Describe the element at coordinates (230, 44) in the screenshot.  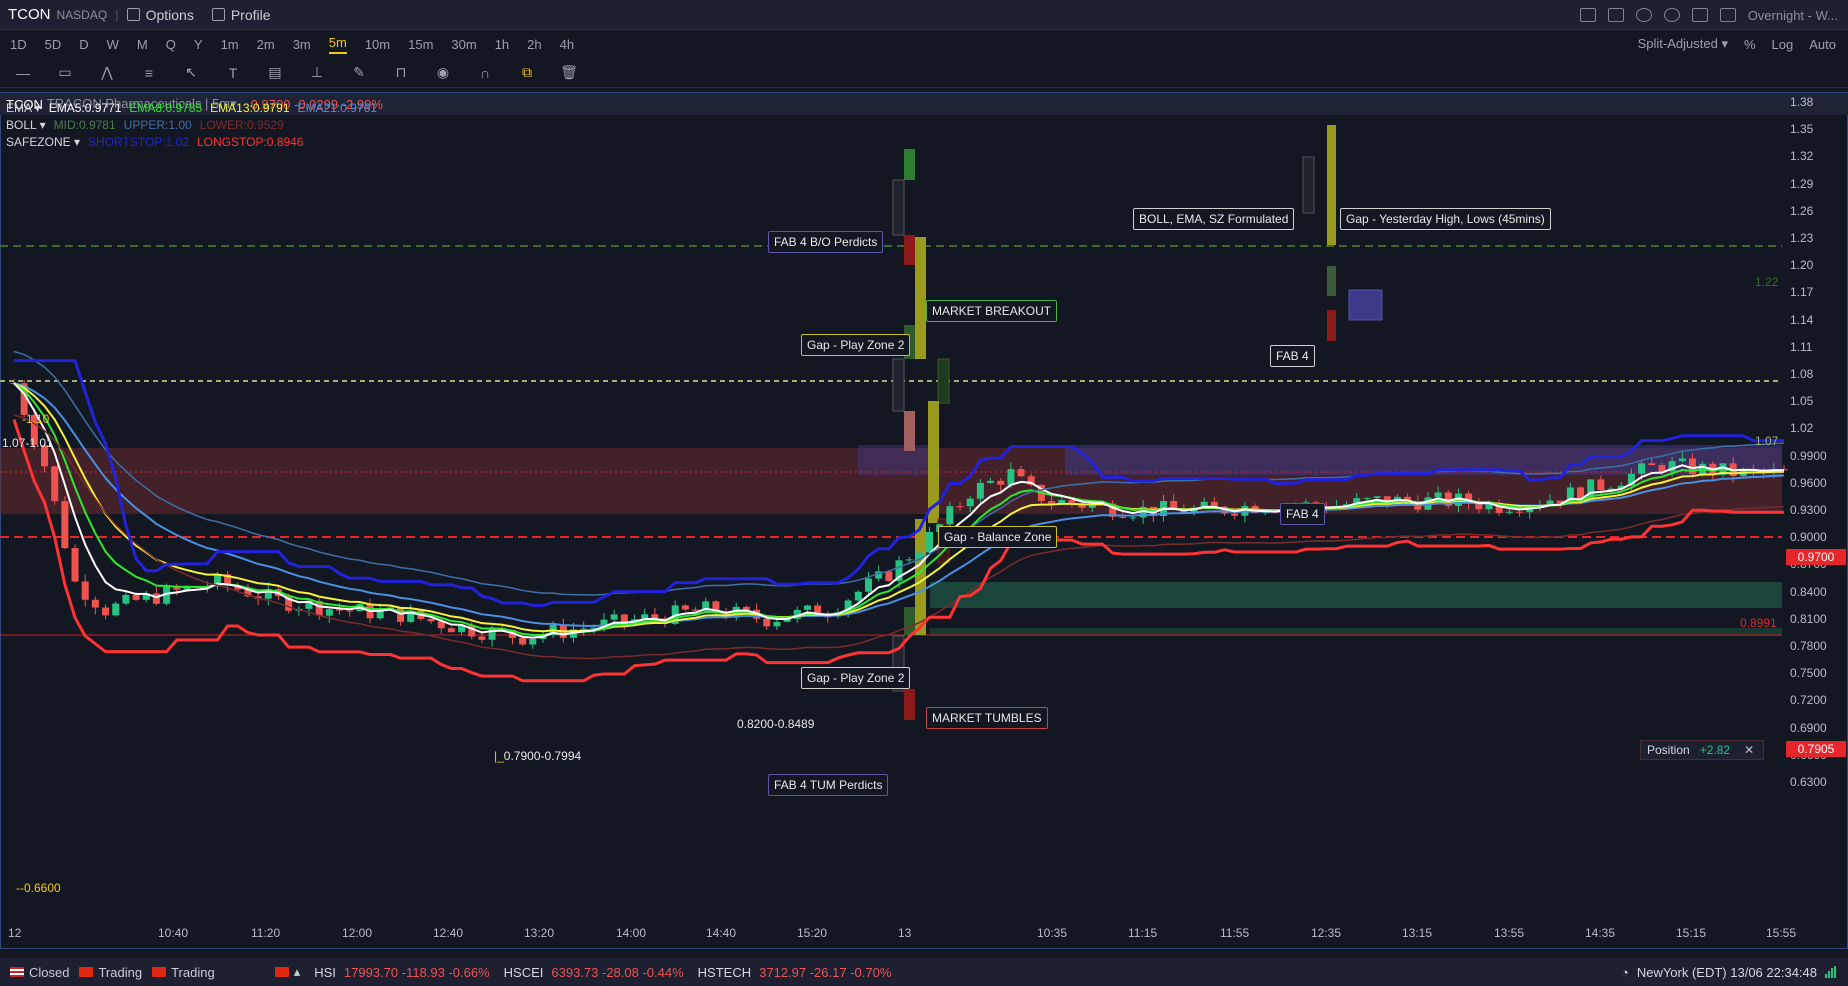
I see `interval-1m: 1m` at that location.